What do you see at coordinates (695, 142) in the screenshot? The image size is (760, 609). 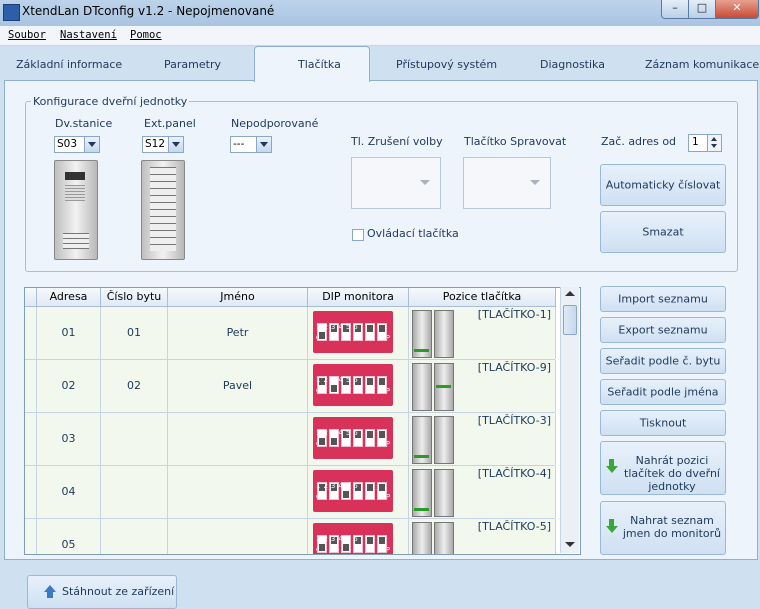 I see `zac-adres-value: 1` at bounding box center [695, 142].